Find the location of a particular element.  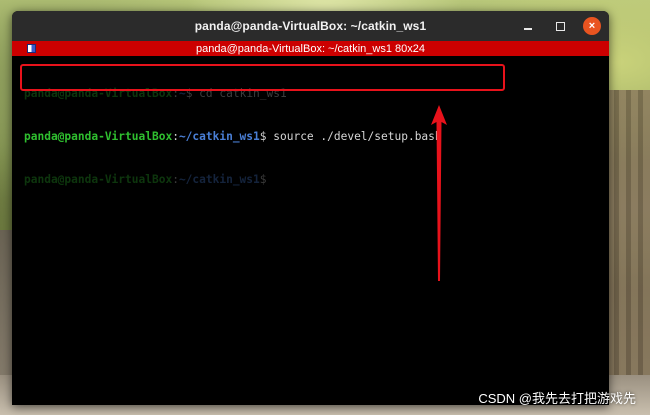

window-controls: × is located at coordinates (560, 26).